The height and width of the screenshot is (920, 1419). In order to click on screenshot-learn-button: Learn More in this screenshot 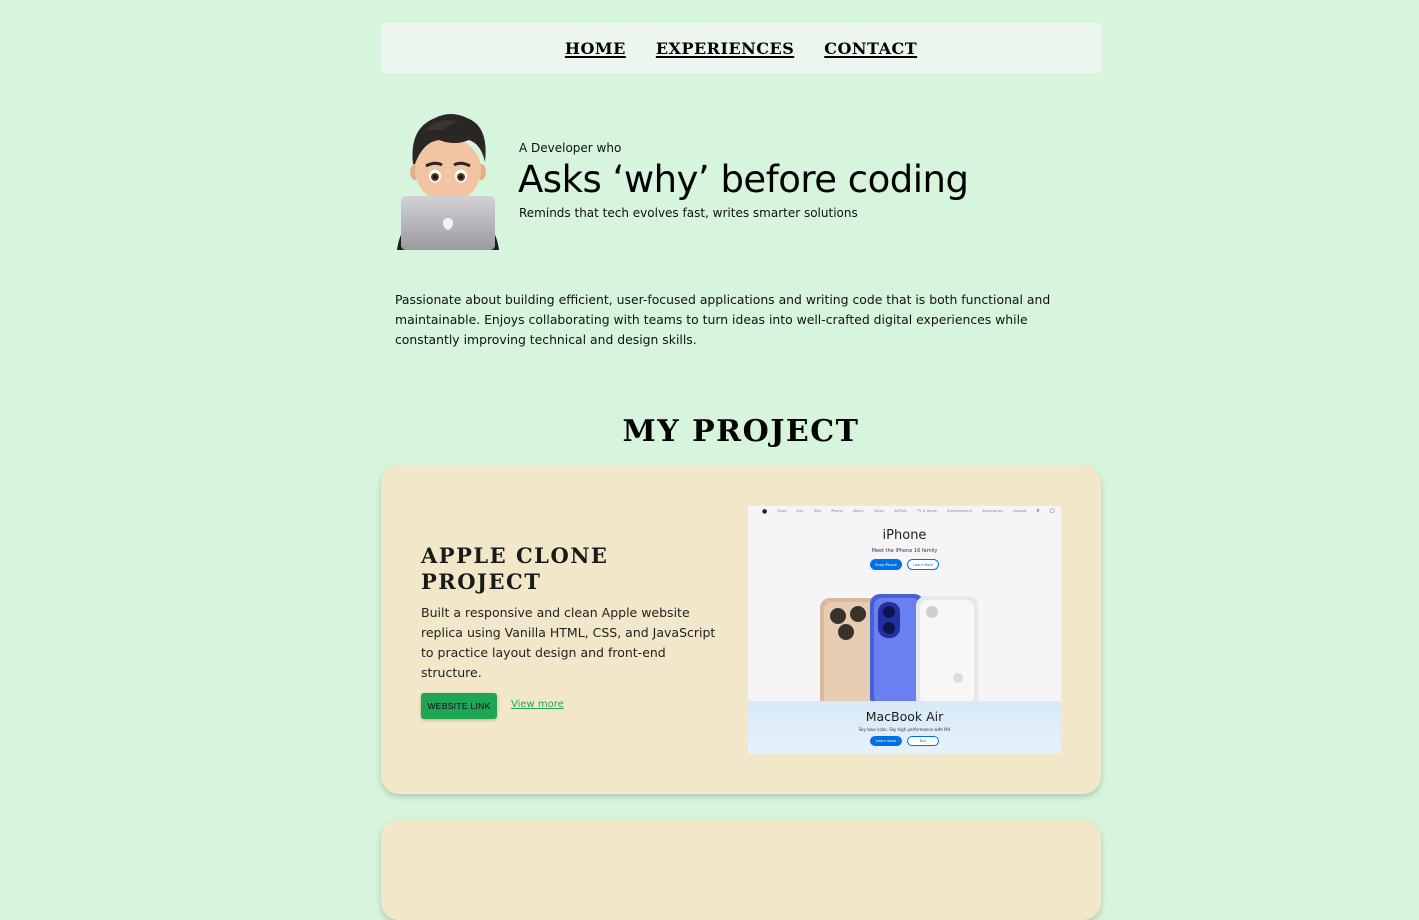, I will do `click(923, 564)`.